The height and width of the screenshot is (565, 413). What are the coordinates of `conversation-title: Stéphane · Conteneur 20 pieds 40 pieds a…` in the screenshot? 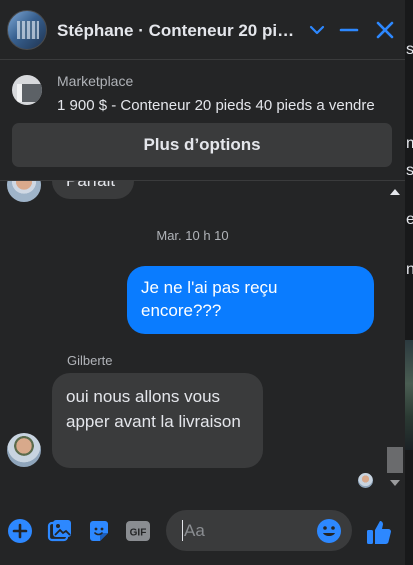 It's located at (179, 31).